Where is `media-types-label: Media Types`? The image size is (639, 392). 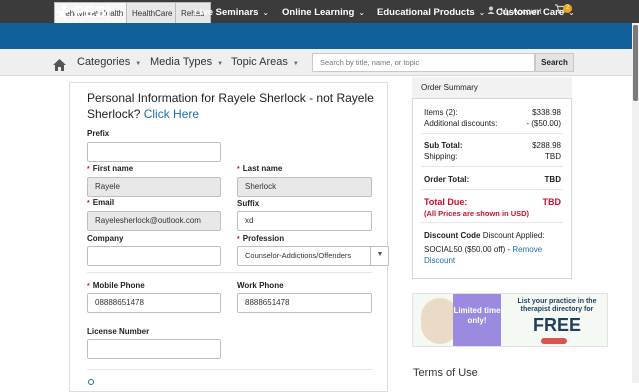
media-types-label: Media Types is located at coordinates (181, 62).